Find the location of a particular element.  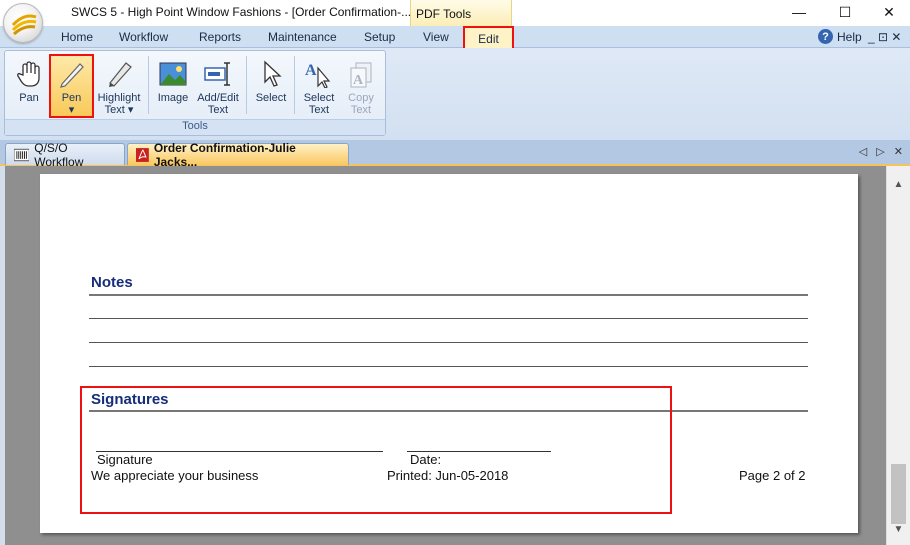

tab-workflow: Workflow is located at coordinates (143, 37).